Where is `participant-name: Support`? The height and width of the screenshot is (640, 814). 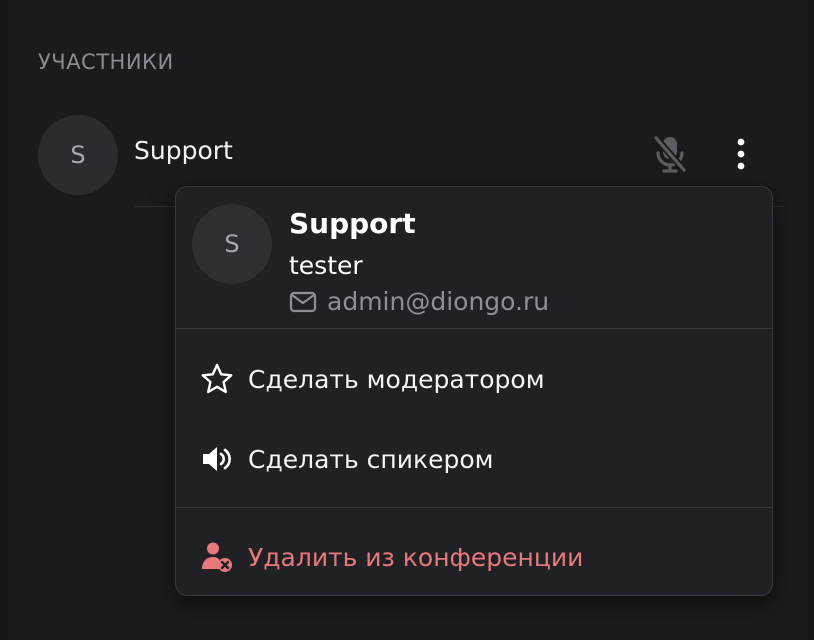 participant-name: Support is located at coordinates (183, 150).